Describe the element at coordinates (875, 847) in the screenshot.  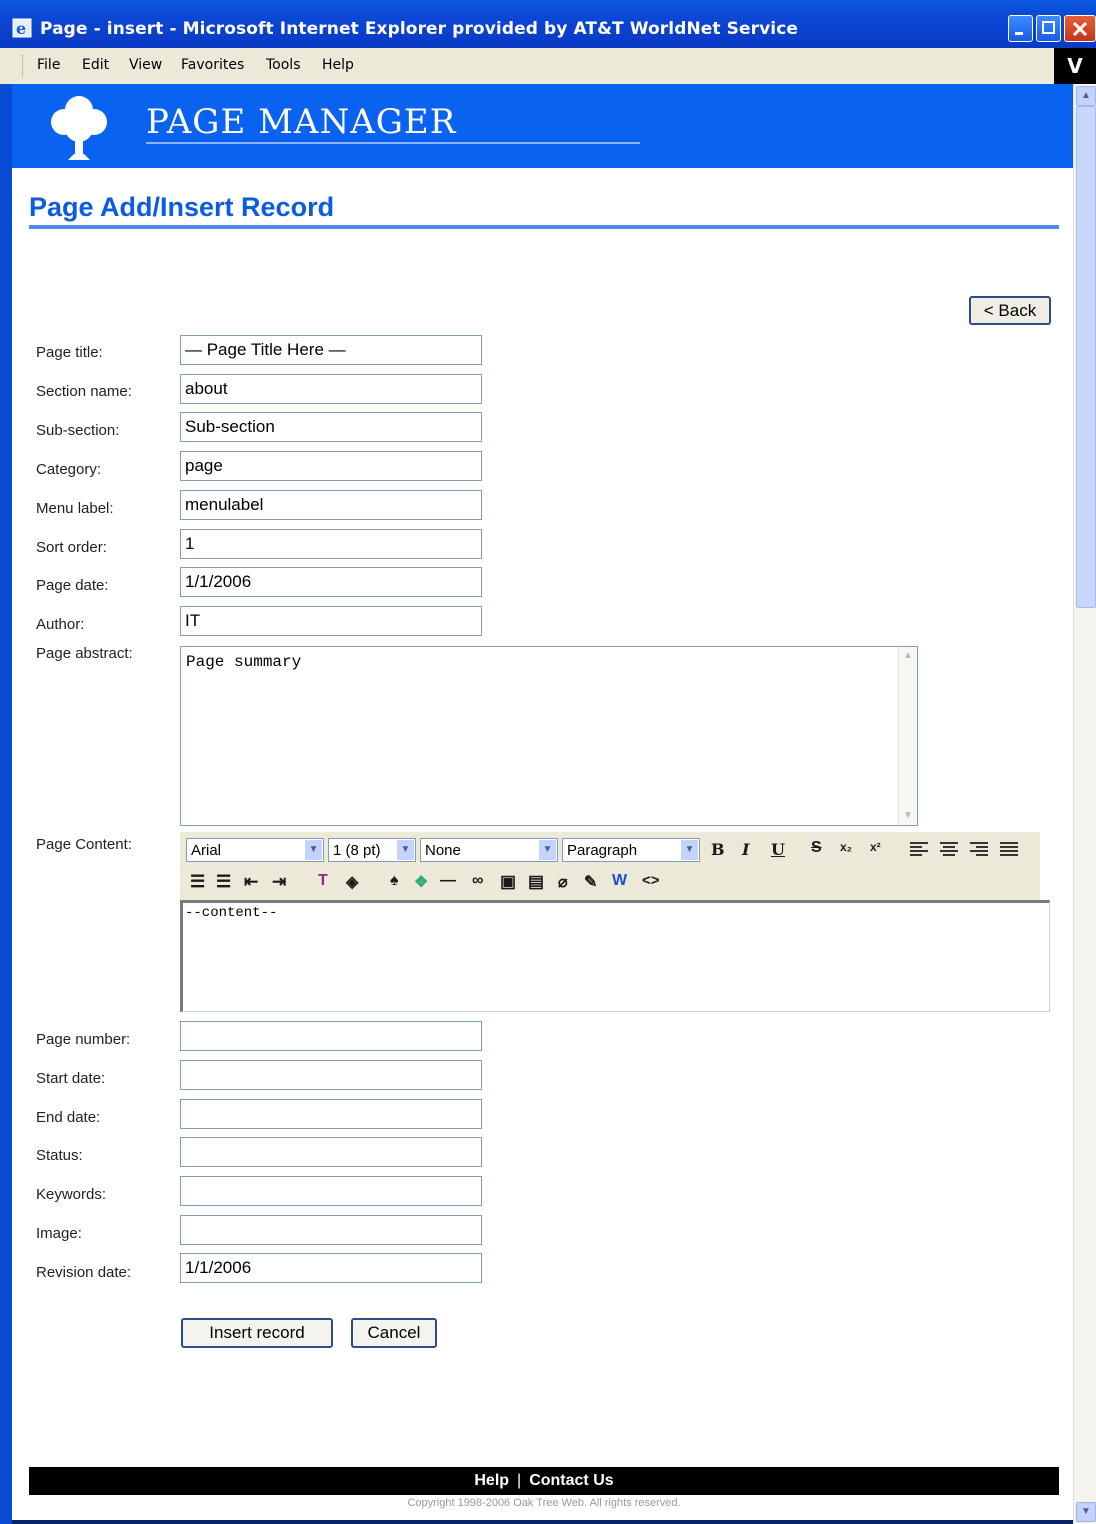
I see `superscript-icon: x²` at that location.